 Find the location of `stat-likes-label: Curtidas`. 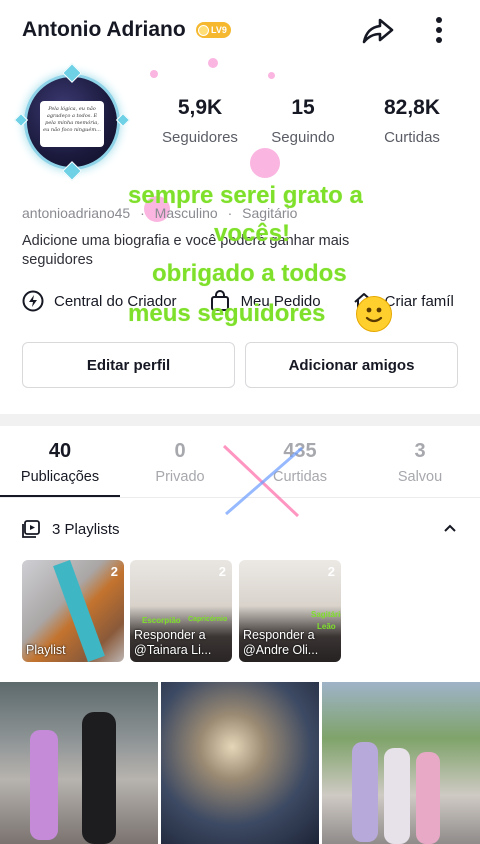

stat-likes-label: Curtidas is located at coordinates (412, 137).